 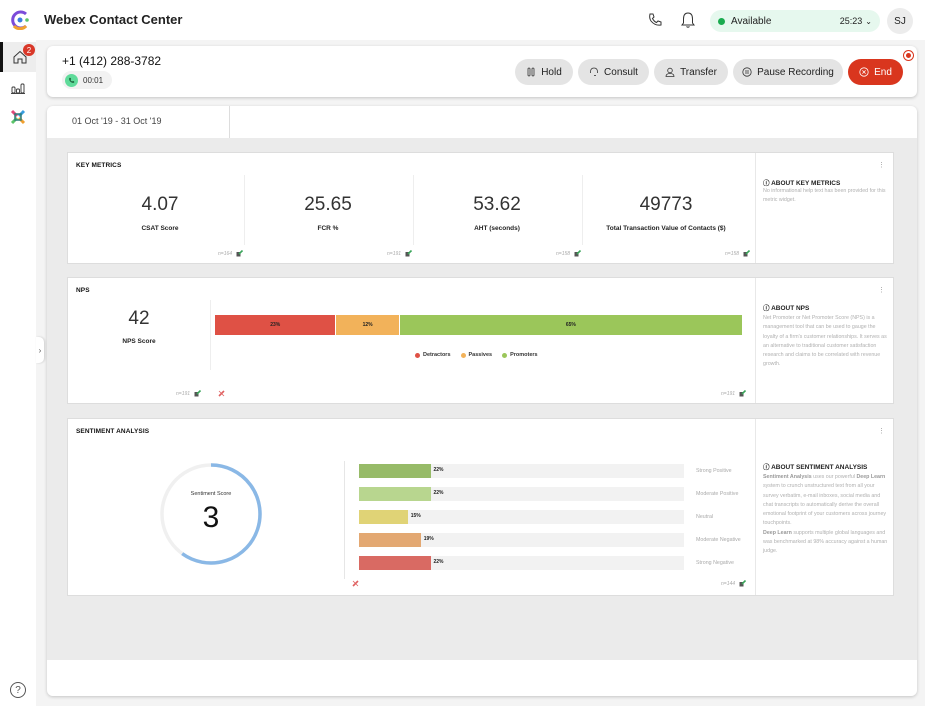 What do you see at coordinates (390, 540) in the screenshot?
I see `sentiment-bar-moderate-negative` at bounding box center [390, 540].